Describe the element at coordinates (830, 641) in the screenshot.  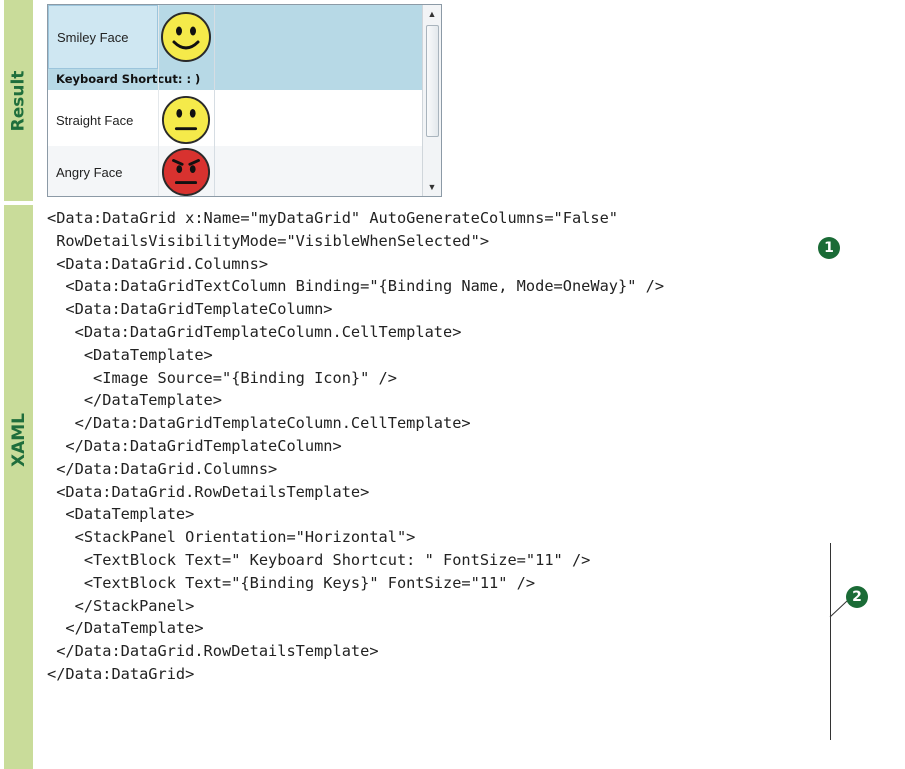
I see `bracket-line` at that location.